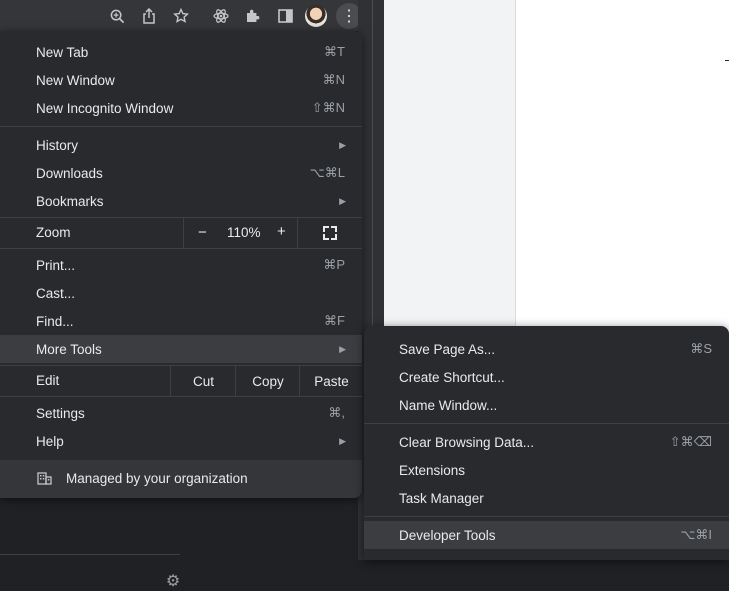  I want to click on shortcut: ⌘T, so click(334, 51).